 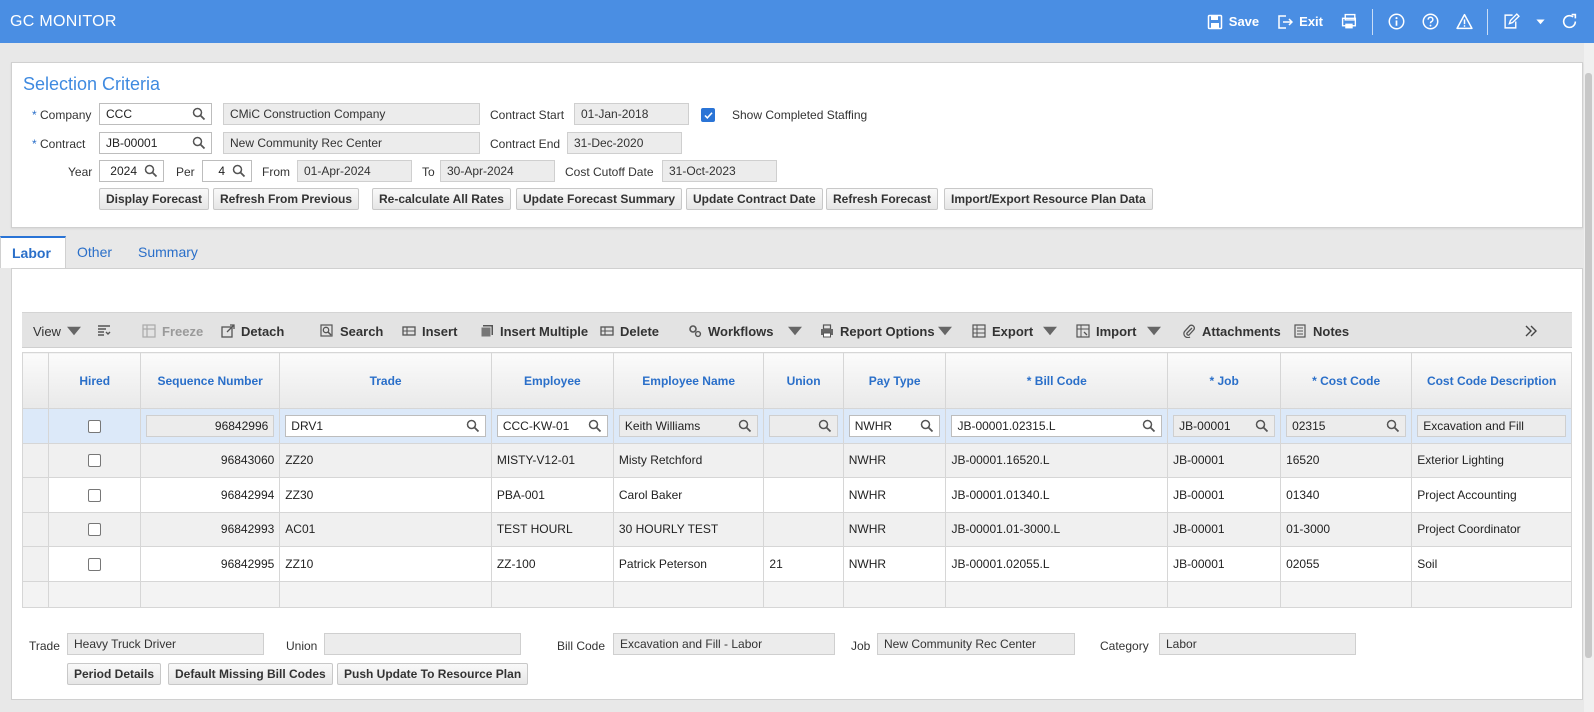 What do you see at coordinates (1346, 425) in the screenshot?
I see `cost-code-field: 02315` at bounding box center [1346, 425].